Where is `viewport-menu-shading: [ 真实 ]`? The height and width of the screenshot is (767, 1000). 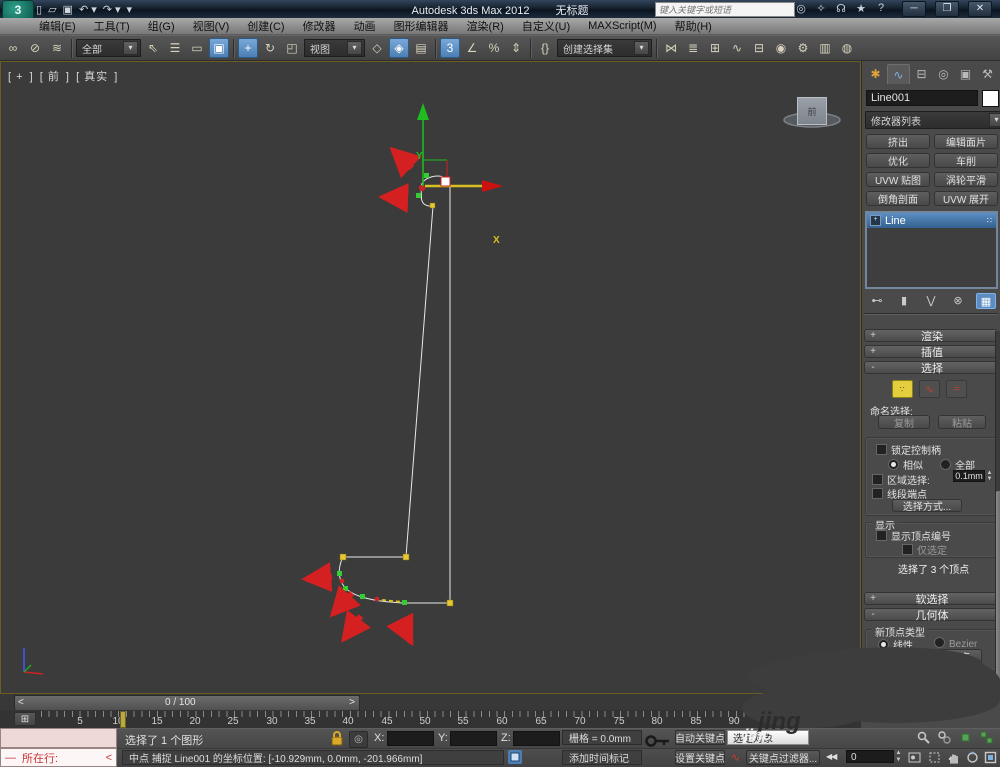 viewport-menu-shading: [ 真实 ] is located at coordinates (97, 77).